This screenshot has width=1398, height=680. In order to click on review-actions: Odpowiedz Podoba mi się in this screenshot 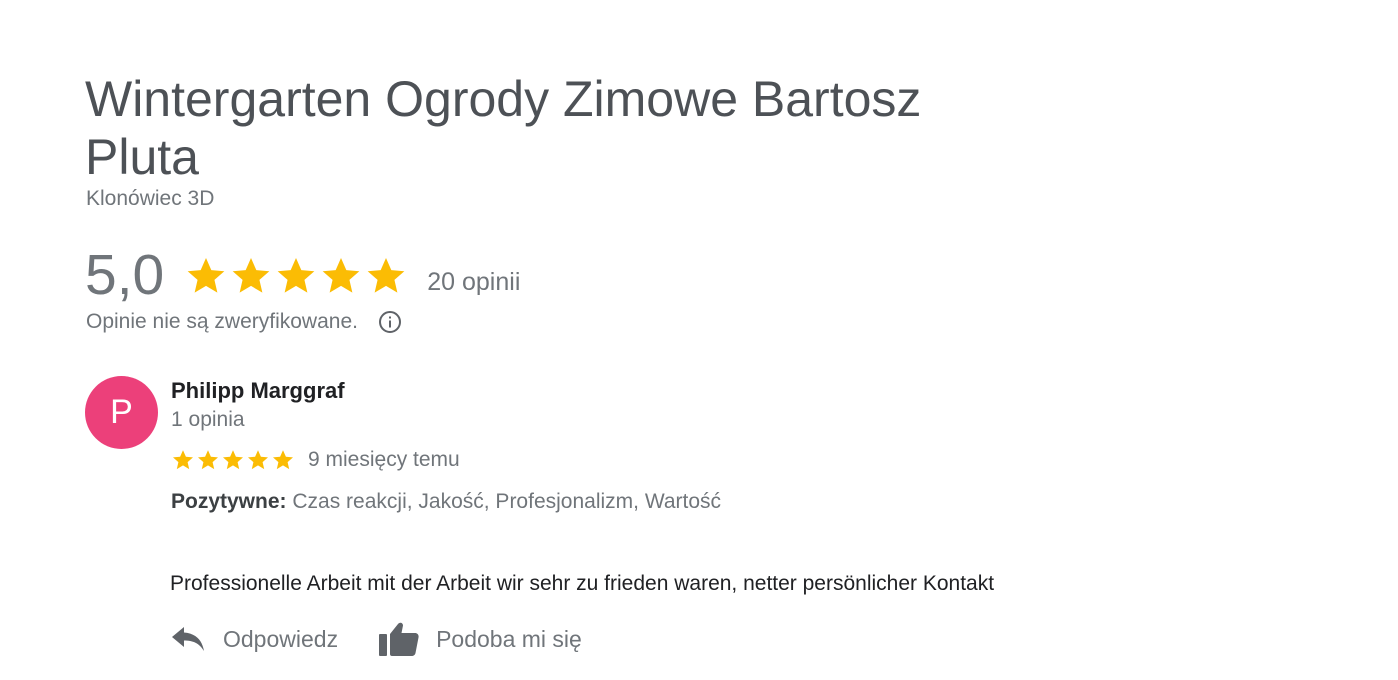, I will do `click(376, 639)`.